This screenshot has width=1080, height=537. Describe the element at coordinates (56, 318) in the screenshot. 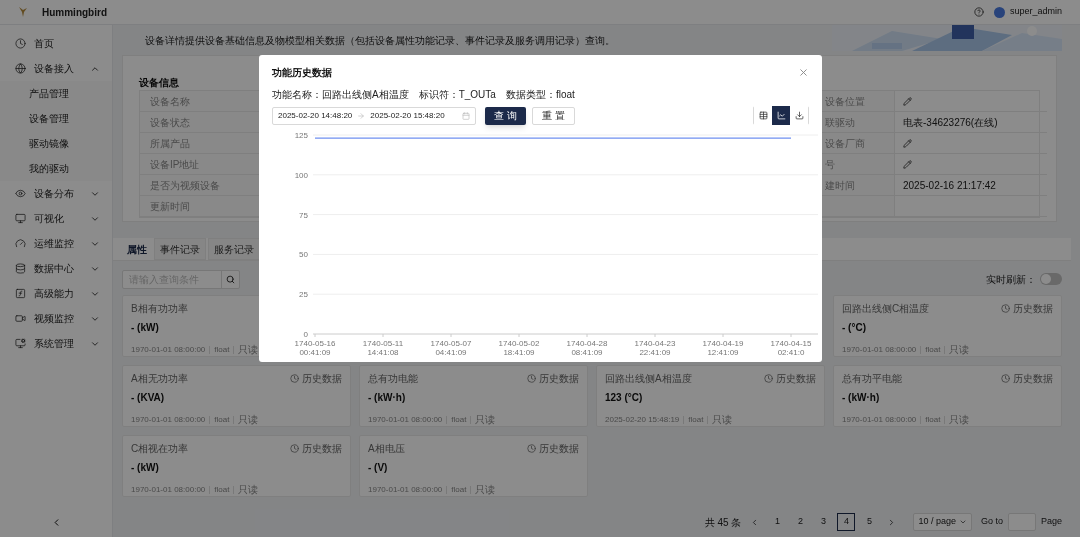

I see `sidebar-item: 视频监控` at that location.